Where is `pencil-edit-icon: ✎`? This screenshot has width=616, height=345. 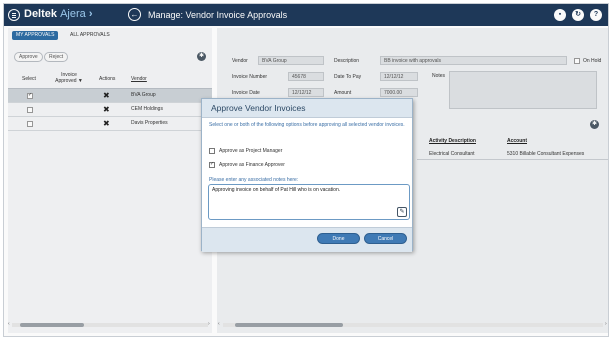 pencil-edit-icon: ✎ is located at coordinates (402, 212).